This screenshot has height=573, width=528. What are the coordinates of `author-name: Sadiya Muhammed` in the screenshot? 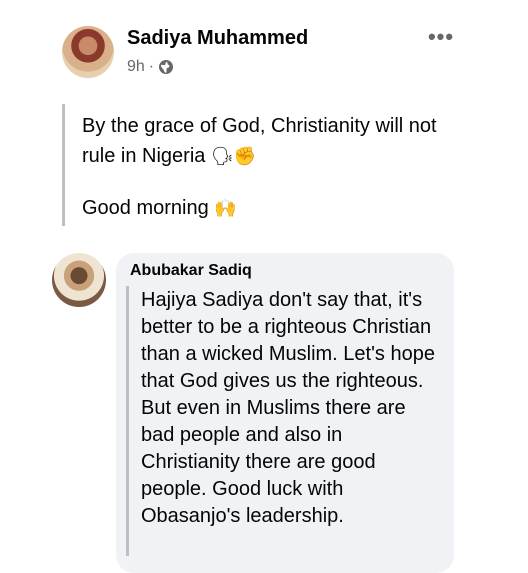 It's located at (217, 38).